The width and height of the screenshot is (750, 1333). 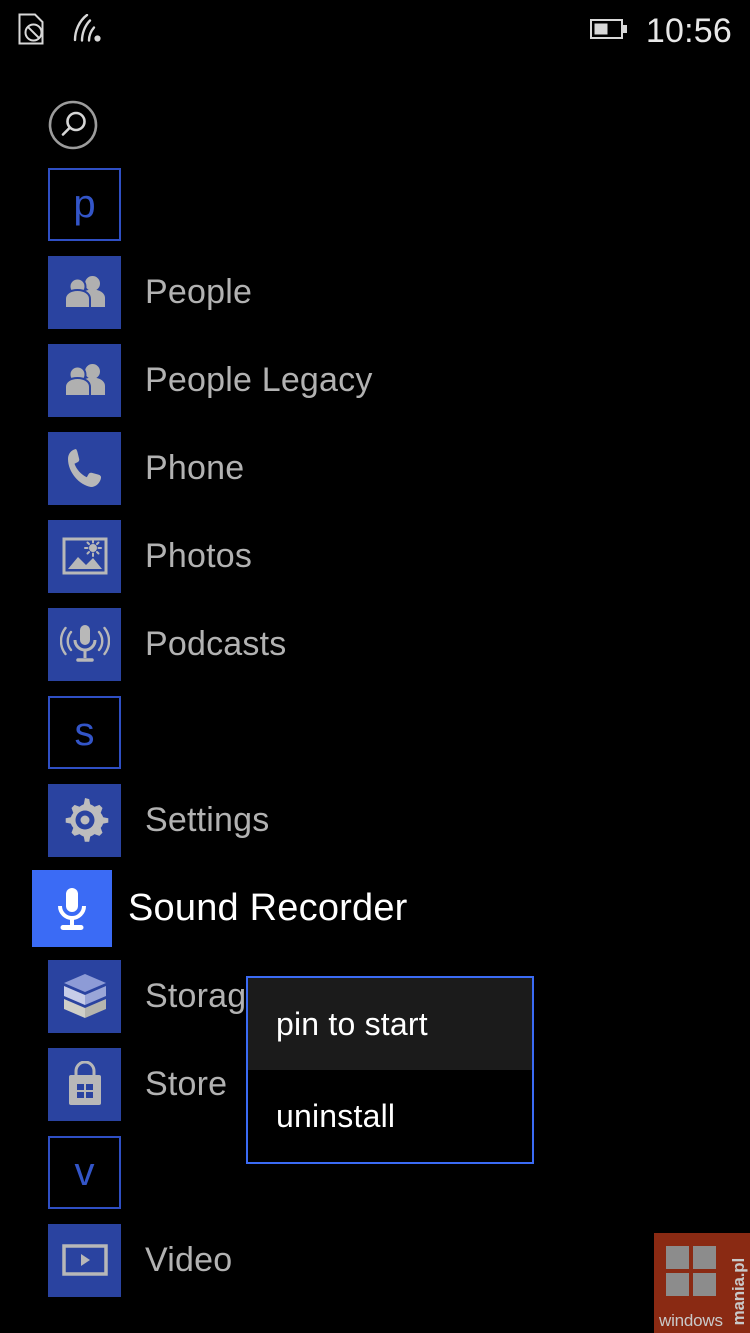 What do you see at coordinates (375, 380) in the screenshot?
I see `app-list-item-people-legacy: People Legacy` at bounding box center [375, 380].